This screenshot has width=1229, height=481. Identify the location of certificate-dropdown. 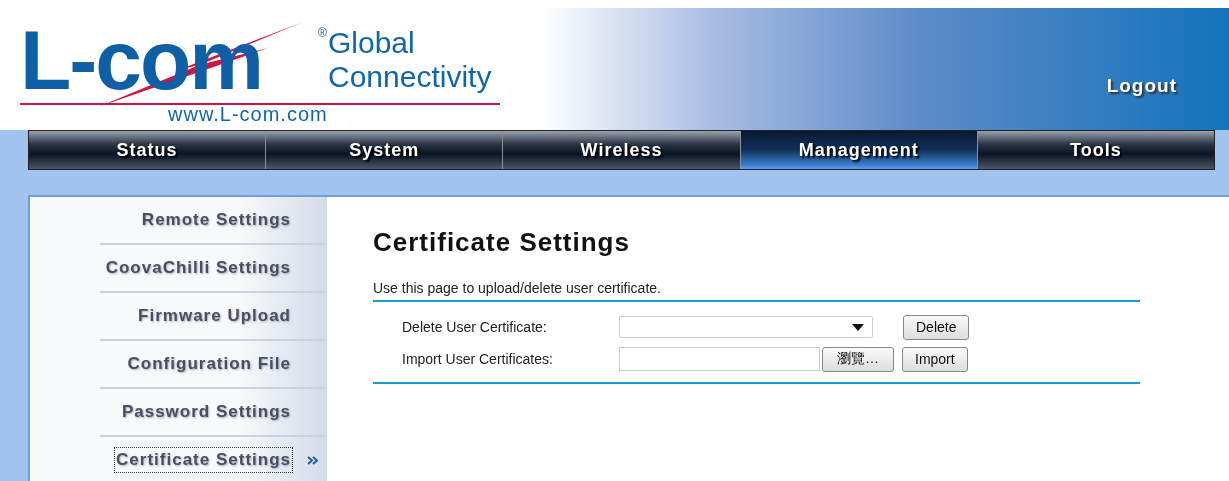
(746, 327).